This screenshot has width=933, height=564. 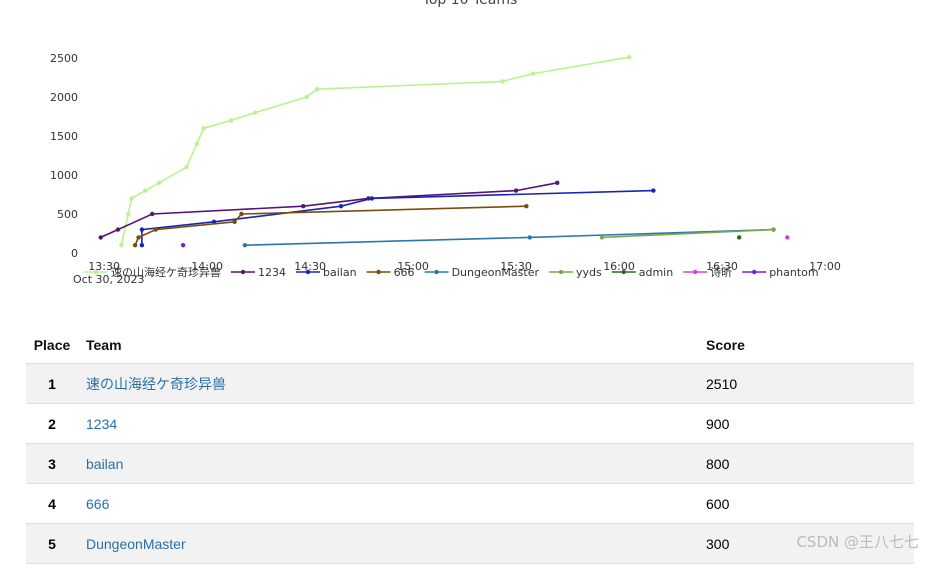 What do you see at coordinates (810, 345) in the screenshot?
I see `score-header: Score` at bounding box center [810, 345].